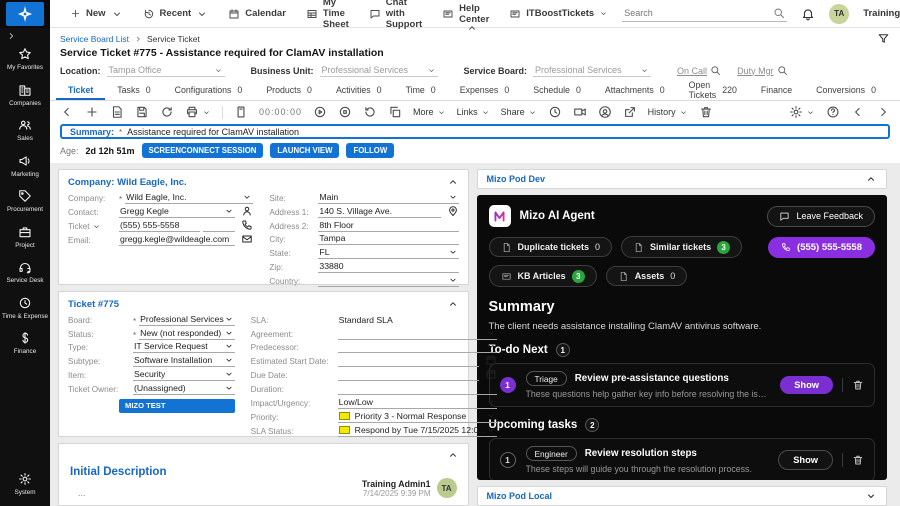 The height and width of the screenshot is (506, 900). Describe the element at coordinates (585, 13) in the screenshot. I see `search-scope-dropdown: Tickets` at that location.